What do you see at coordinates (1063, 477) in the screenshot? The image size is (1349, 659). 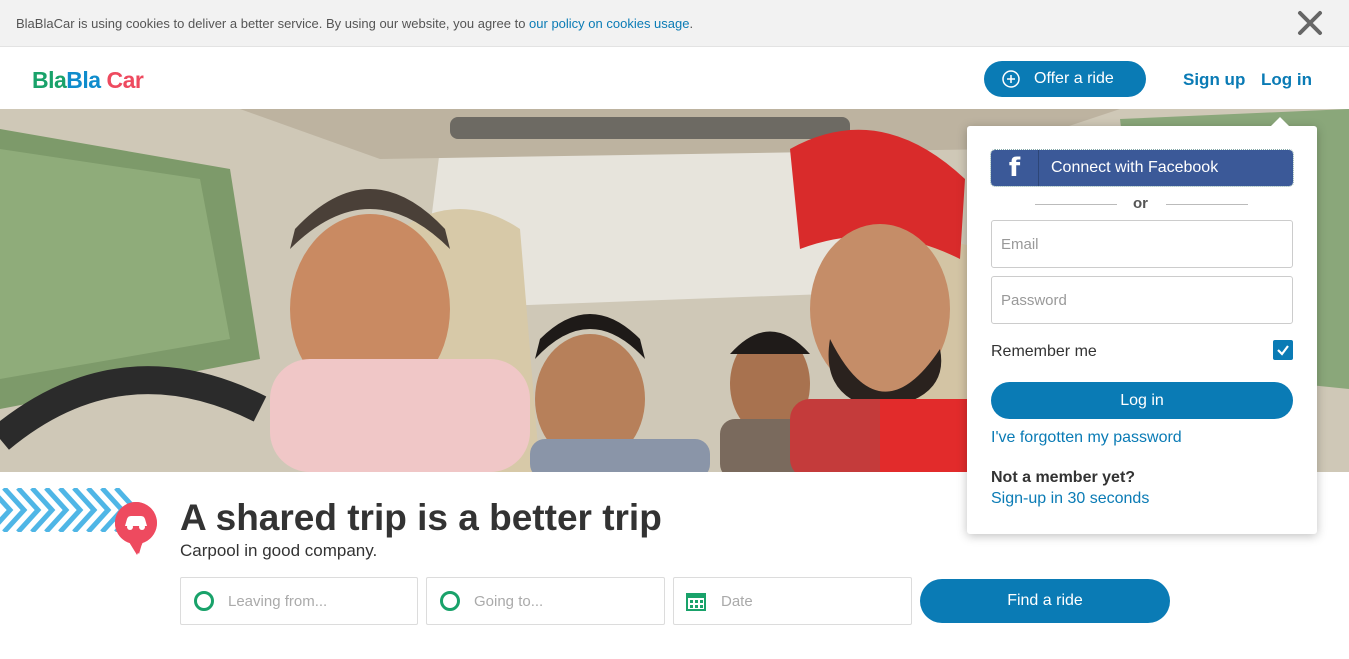 I see `not-member-heading: Not a member yet?` at bounding box center [1063, 477].